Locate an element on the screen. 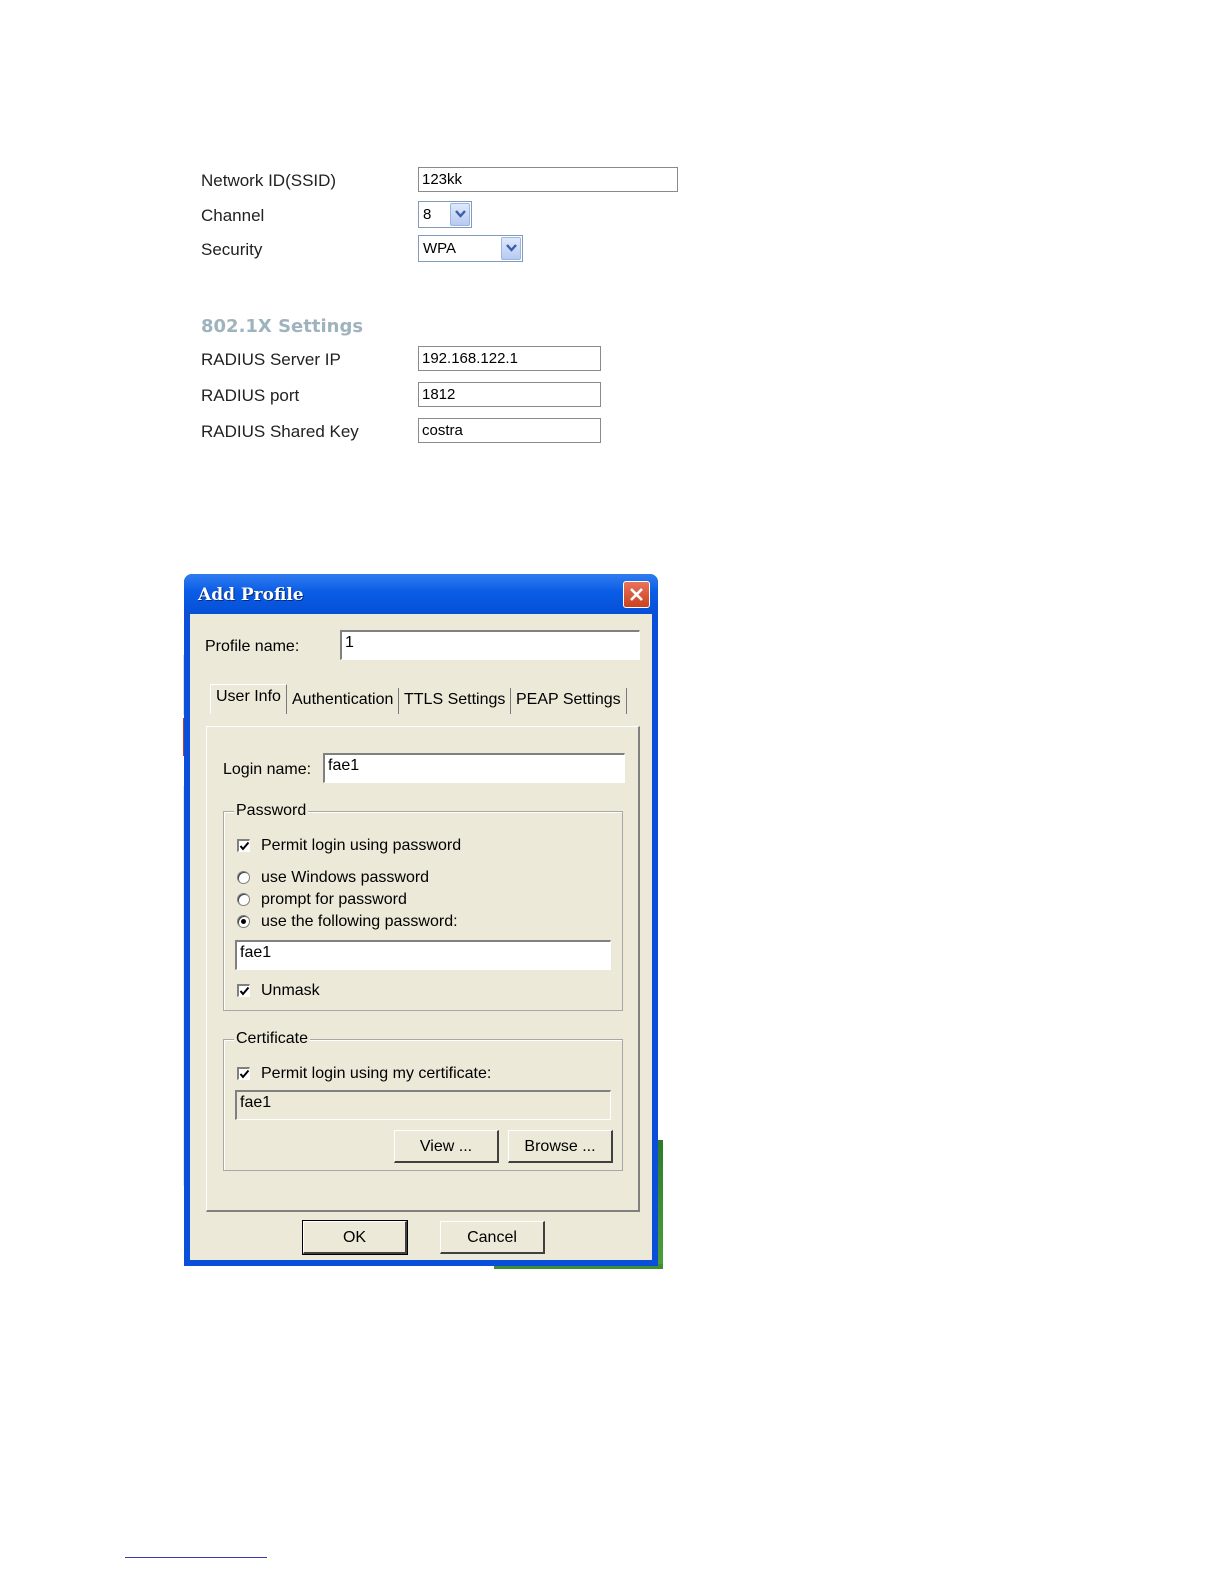 This screenshot has height=1584, width=1224. windows-password-radio is located at coordinates (243, 877).